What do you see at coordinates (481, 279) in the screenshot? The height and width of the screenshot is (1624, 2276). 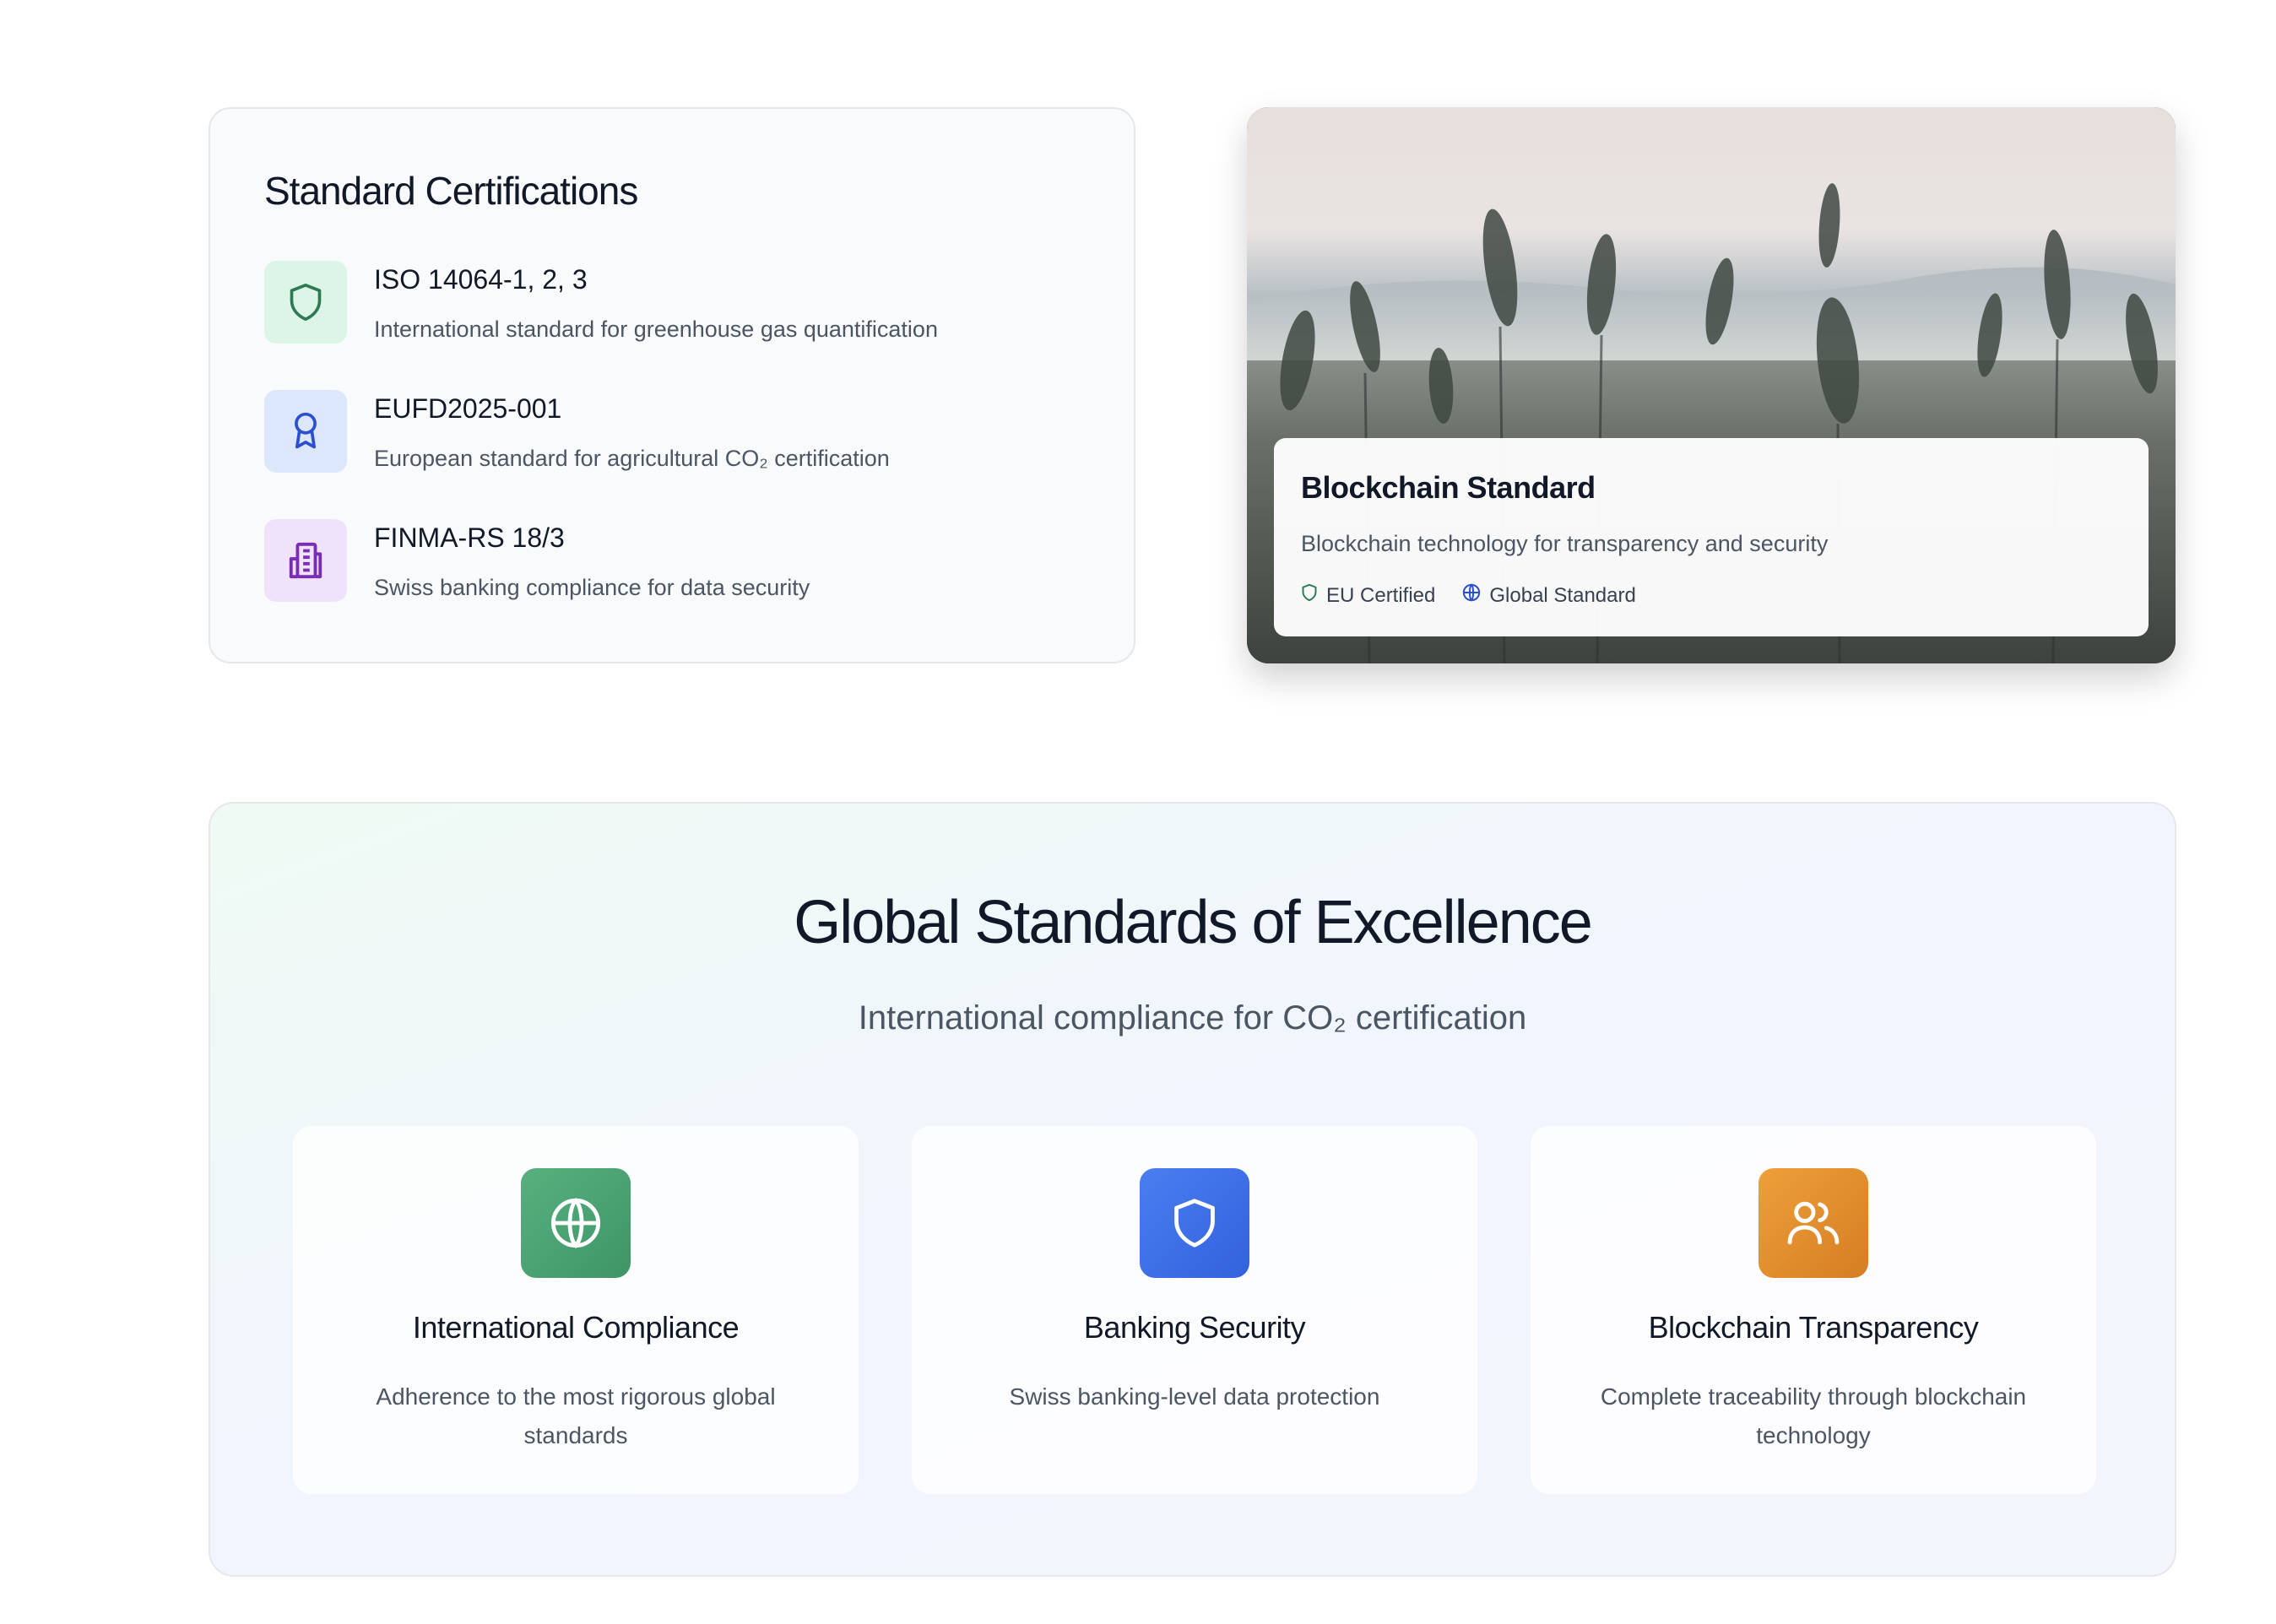 I see `cert-name: ISO 14064-1, 2, 3` at bounding box center [481, 279].